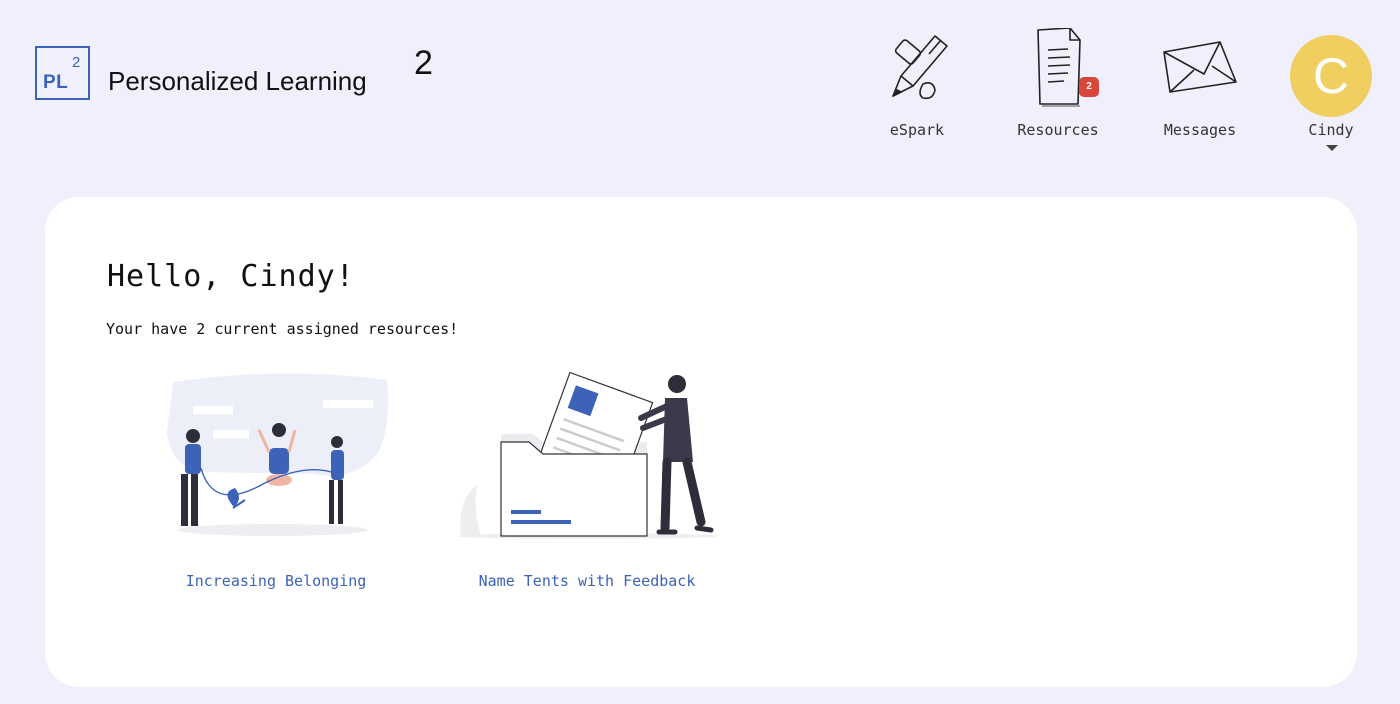 The image size is (1400, 704). Describe the element at coordinates (1200, 130) in the screenshot. I see `nav-label-messages: Messages` at that location.